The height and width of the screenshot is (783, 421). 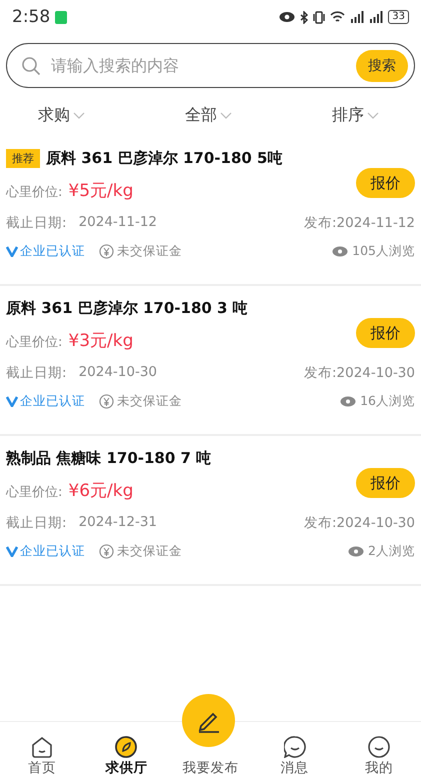 What do you see at coordinates (391, 551) in the screenshot?
I see `view-count: 2人浏览` at bounding box center [391, 551].